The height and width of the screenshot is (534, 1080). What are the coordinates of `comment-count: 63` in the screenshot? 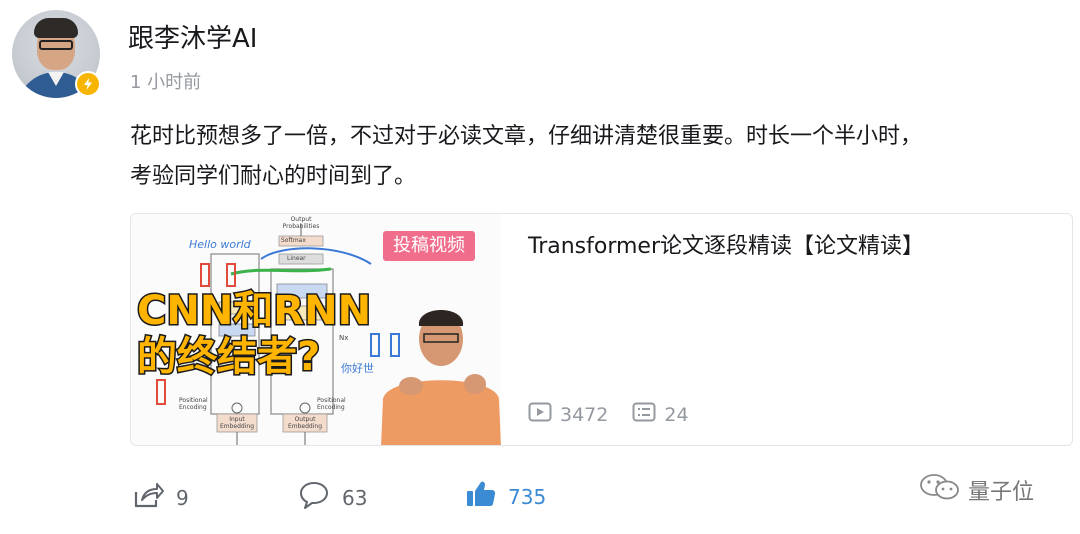 It's located at (355, 497).